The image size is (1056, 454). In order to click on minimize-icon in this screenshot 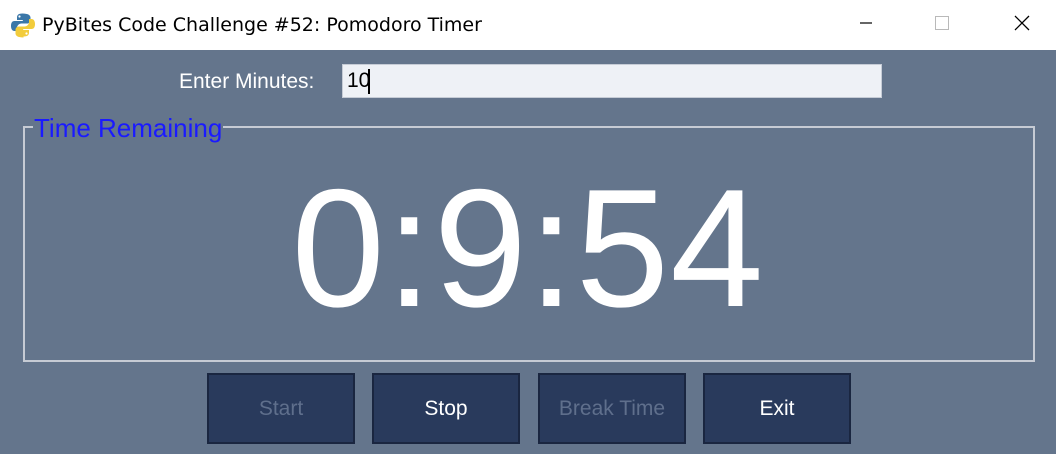, I will do `click(866, 25)`.